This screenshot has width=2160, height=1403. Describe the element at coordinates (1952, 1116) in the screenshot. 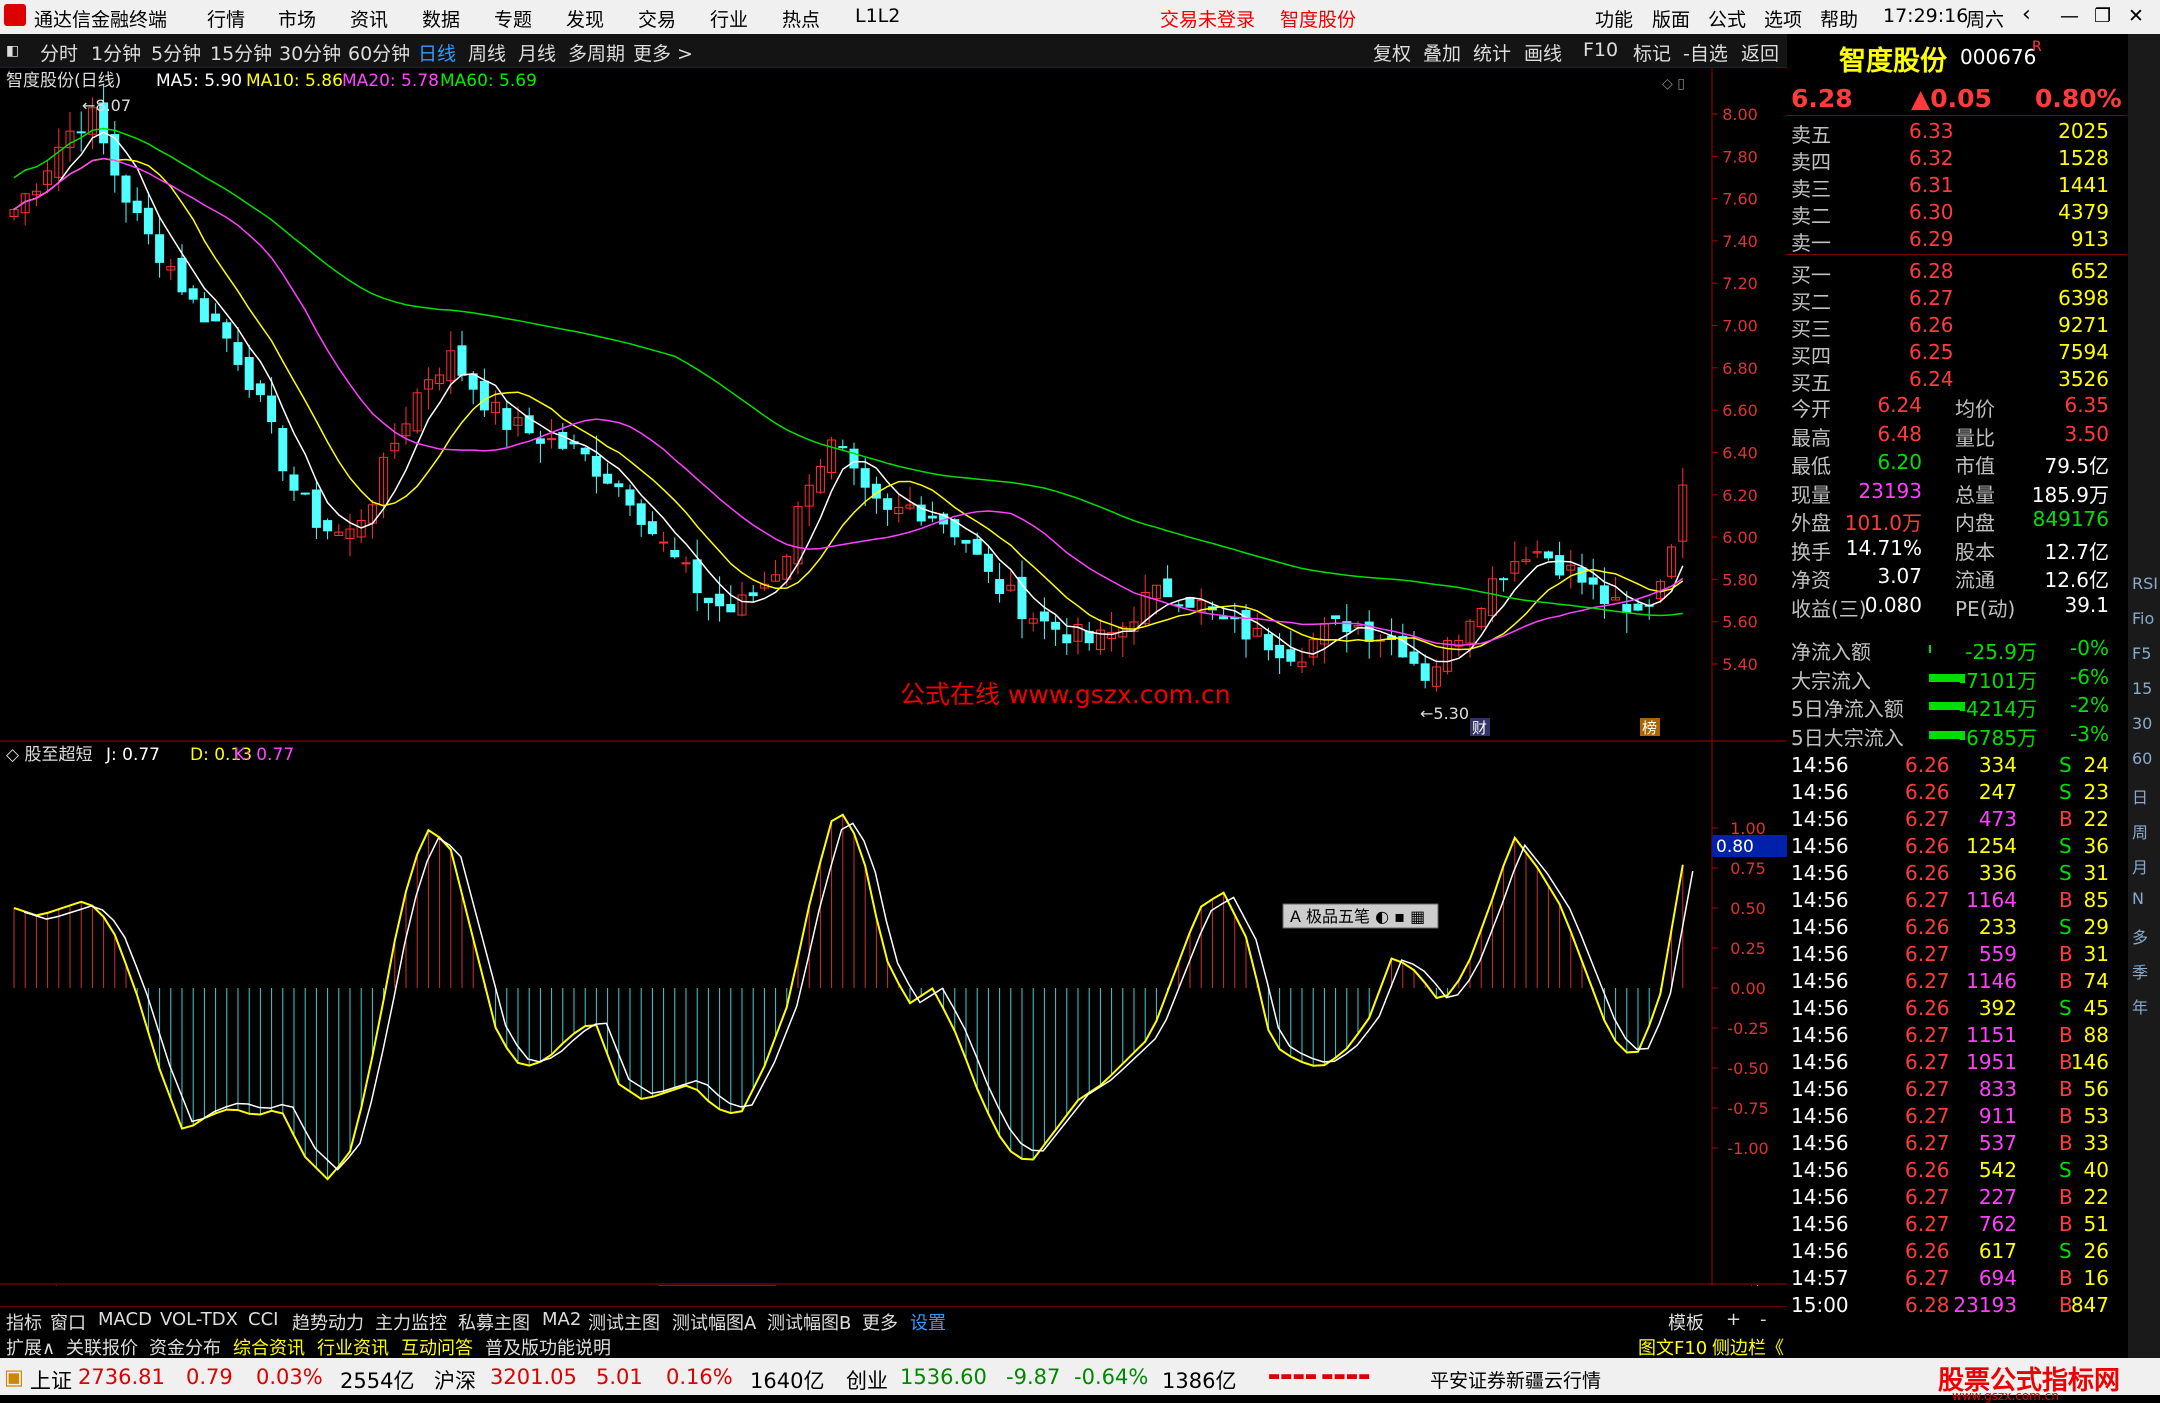

I see `tick-row: 14:56 6.27 911 B 53` at that location.